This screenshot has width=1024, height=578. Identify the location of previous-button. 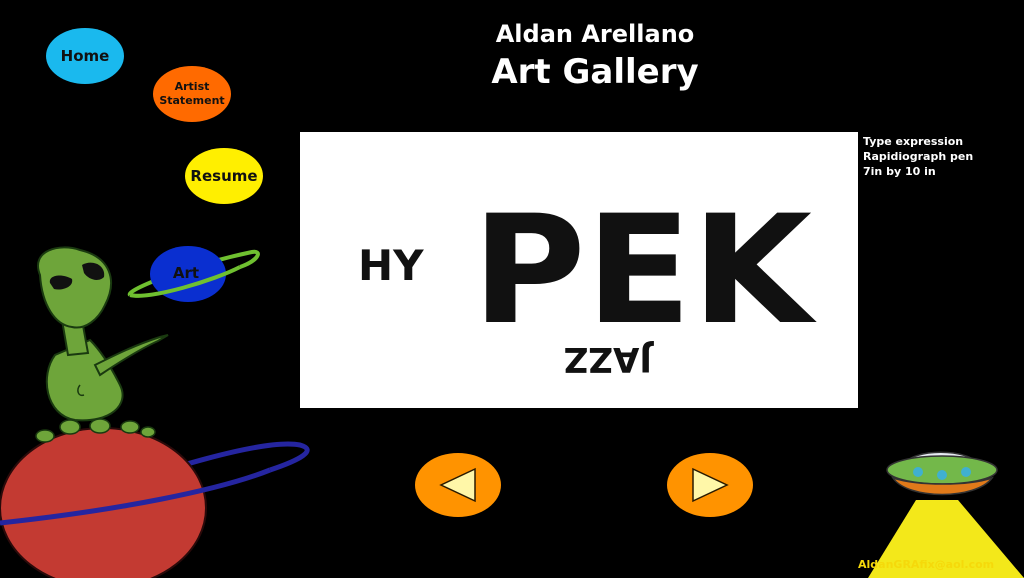
(458, 485).